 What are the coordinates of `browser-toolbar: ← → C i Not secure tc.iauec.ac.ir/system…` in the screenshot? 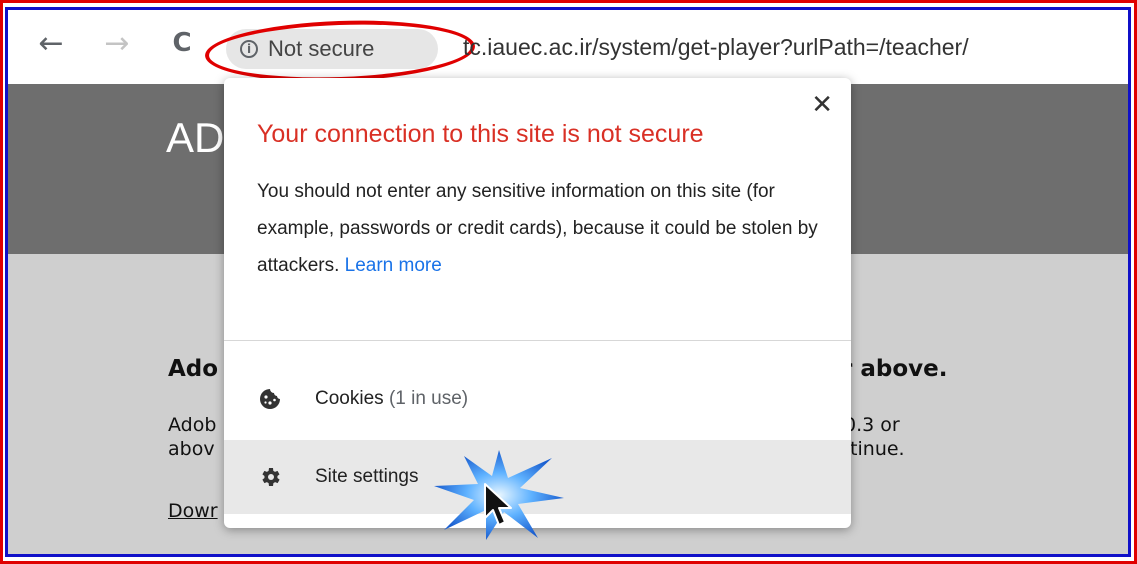 It's located at (568, 48).